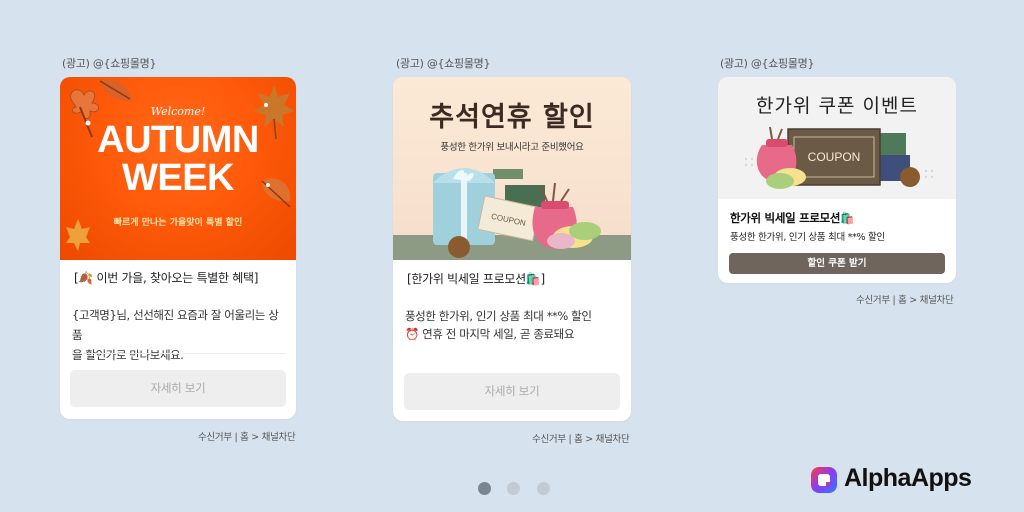 The height and width of the screenshot is (512, 1024). Describe the element at coordinates (166, 278) in the screenshot. I see `message-title: [🍂 이번 가을, 찾아오는 특별한 혜택]` at that location.